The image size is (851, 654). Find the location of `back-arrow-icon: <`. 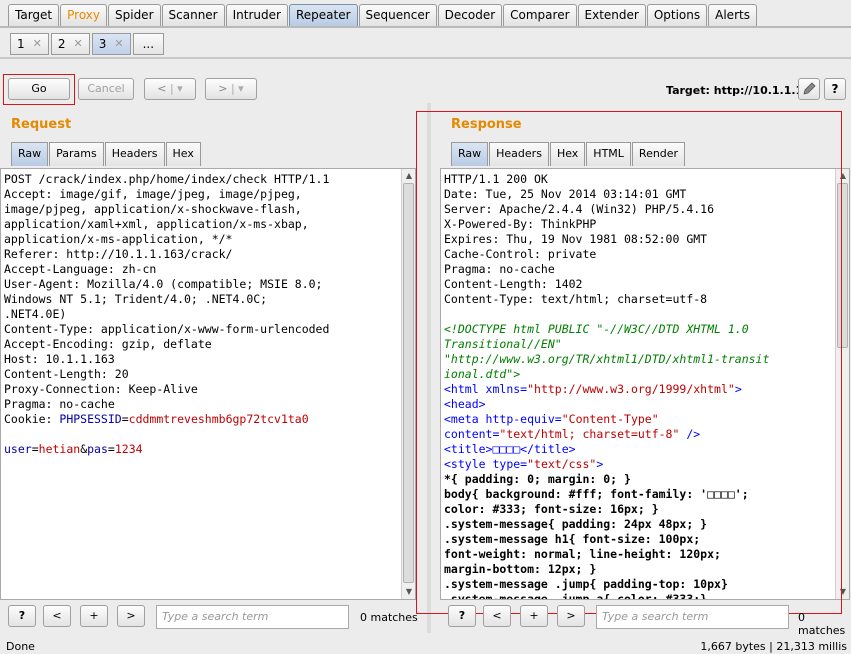

back-arrow-icon: < is located at coordinates (162, 88).